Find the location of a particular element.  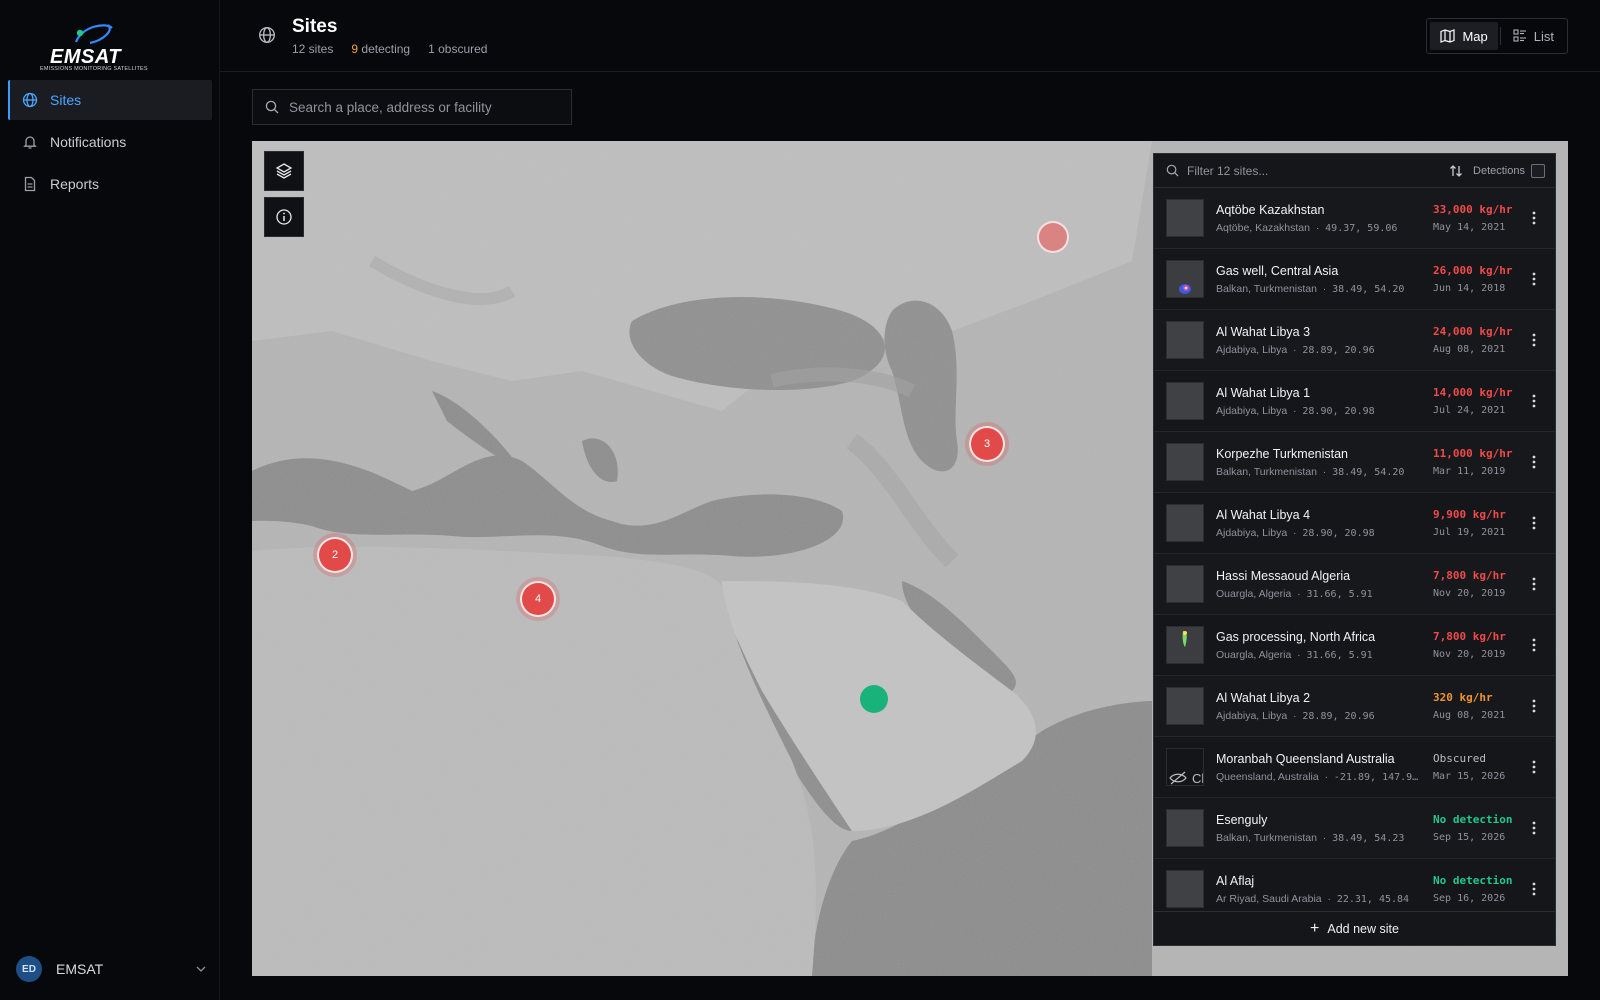

sidebar-item-notifications: Notifications is located at coordinates (110, 142).